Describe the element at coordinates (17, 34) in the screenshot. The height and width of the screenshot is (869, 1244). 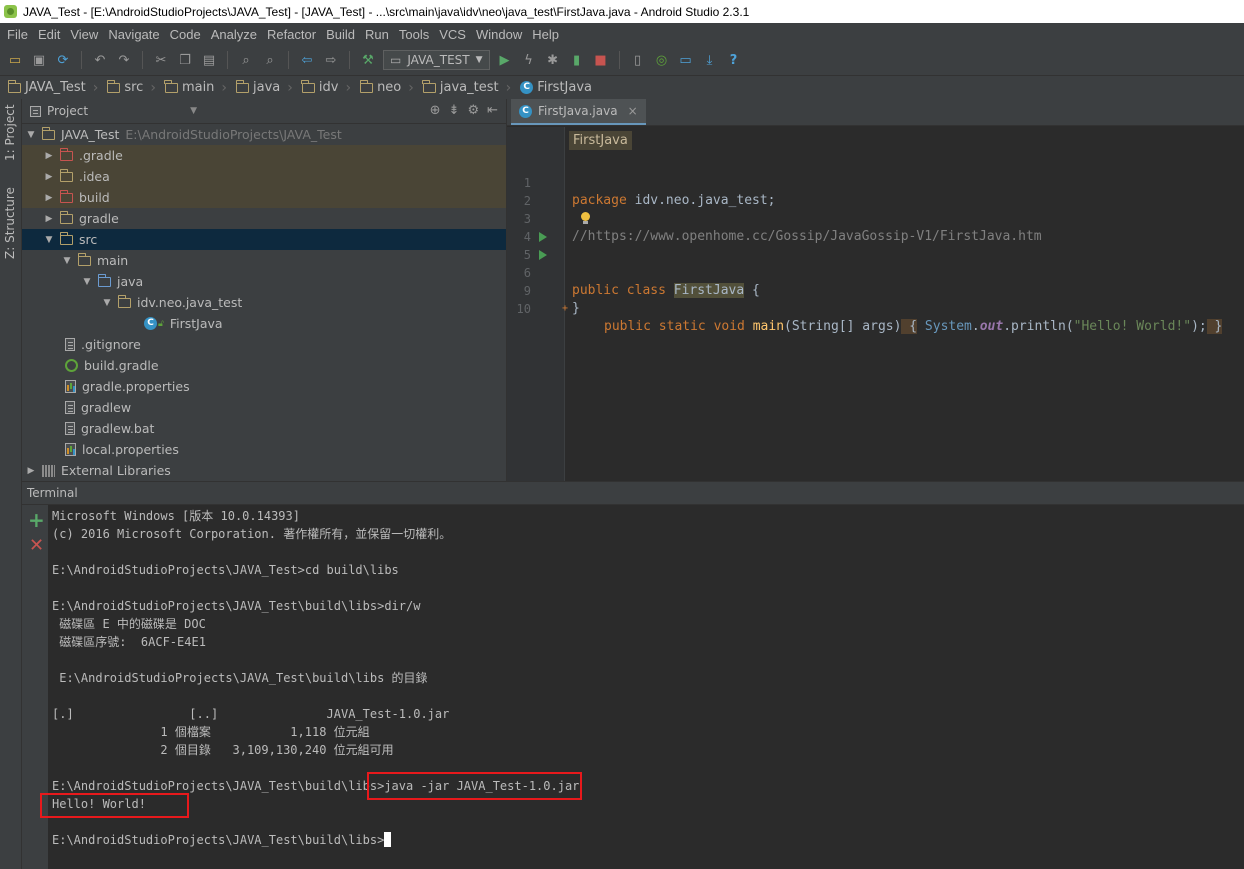
I see `menu-file: File` at that location.